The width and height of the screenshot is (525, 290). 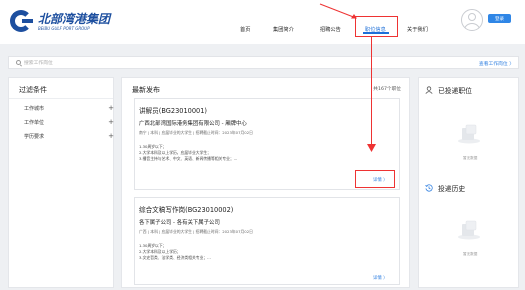 What do you see at coordinates (338, 11) in the screenshot?
I see `annotation-arrow-nav` at bounding box center [338, 11].